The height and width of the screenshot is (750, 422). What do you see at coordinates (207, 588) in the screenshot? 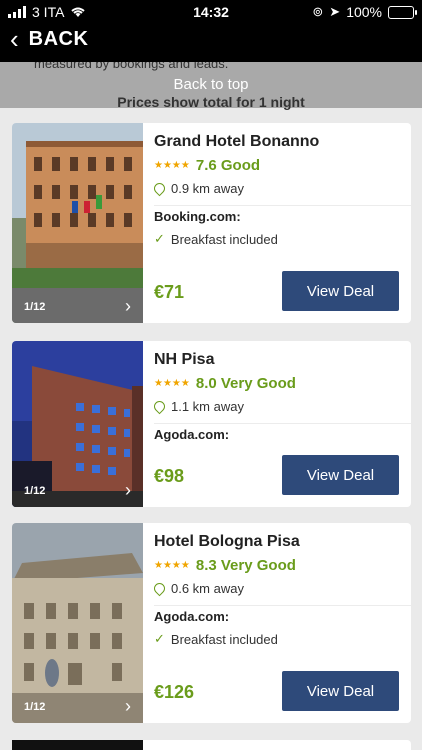
I see `distance-label: 0.6 km away` at bounding box center [207, 588].